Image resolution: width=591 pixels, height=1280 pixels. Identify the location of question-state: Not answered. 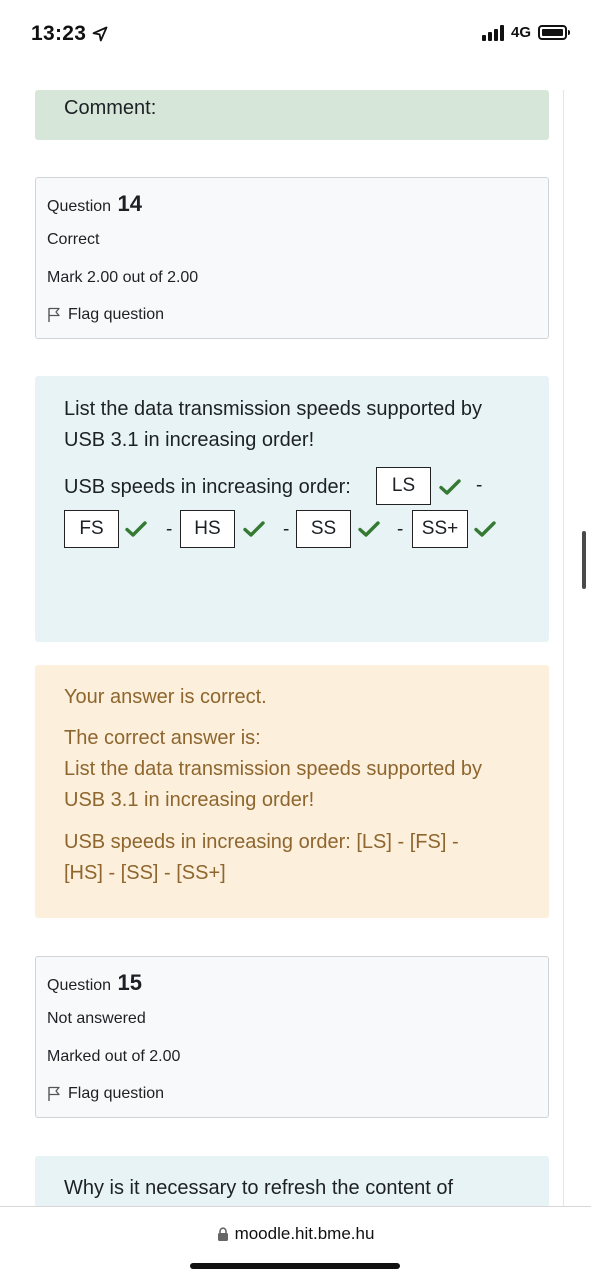
(96, 1018).